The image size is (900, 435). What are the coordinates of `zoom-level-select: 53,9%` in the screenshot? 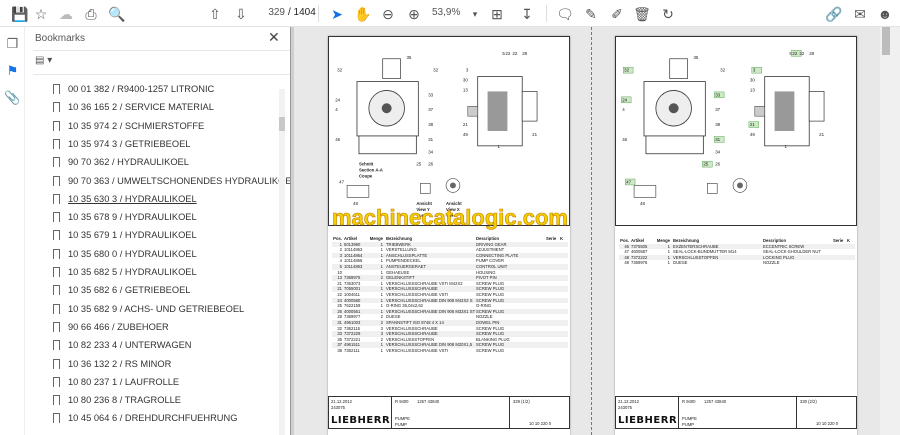 It's located at (446, 12).